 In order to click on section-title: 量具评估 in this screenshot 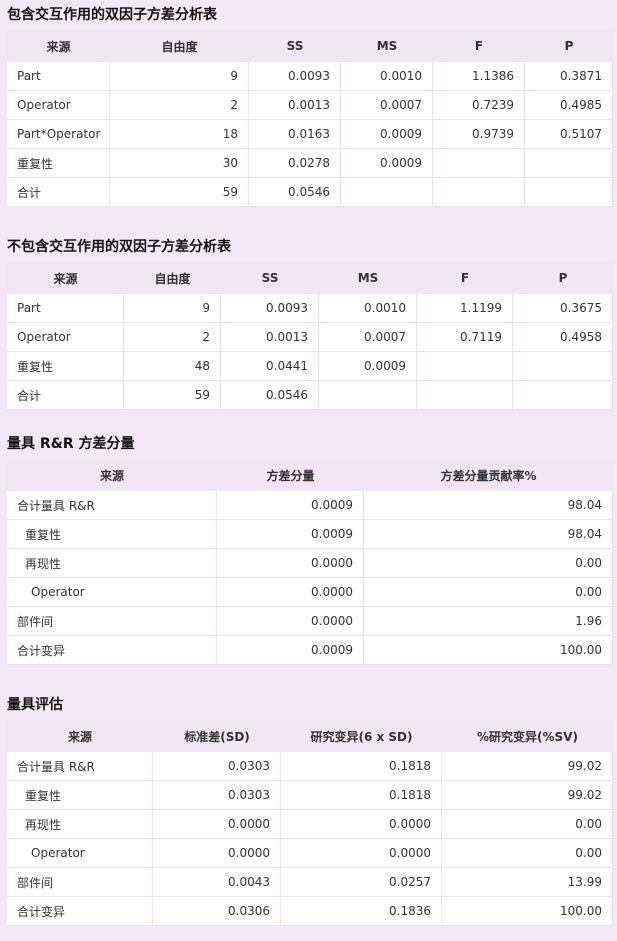, I will do `click(35, 705)`.